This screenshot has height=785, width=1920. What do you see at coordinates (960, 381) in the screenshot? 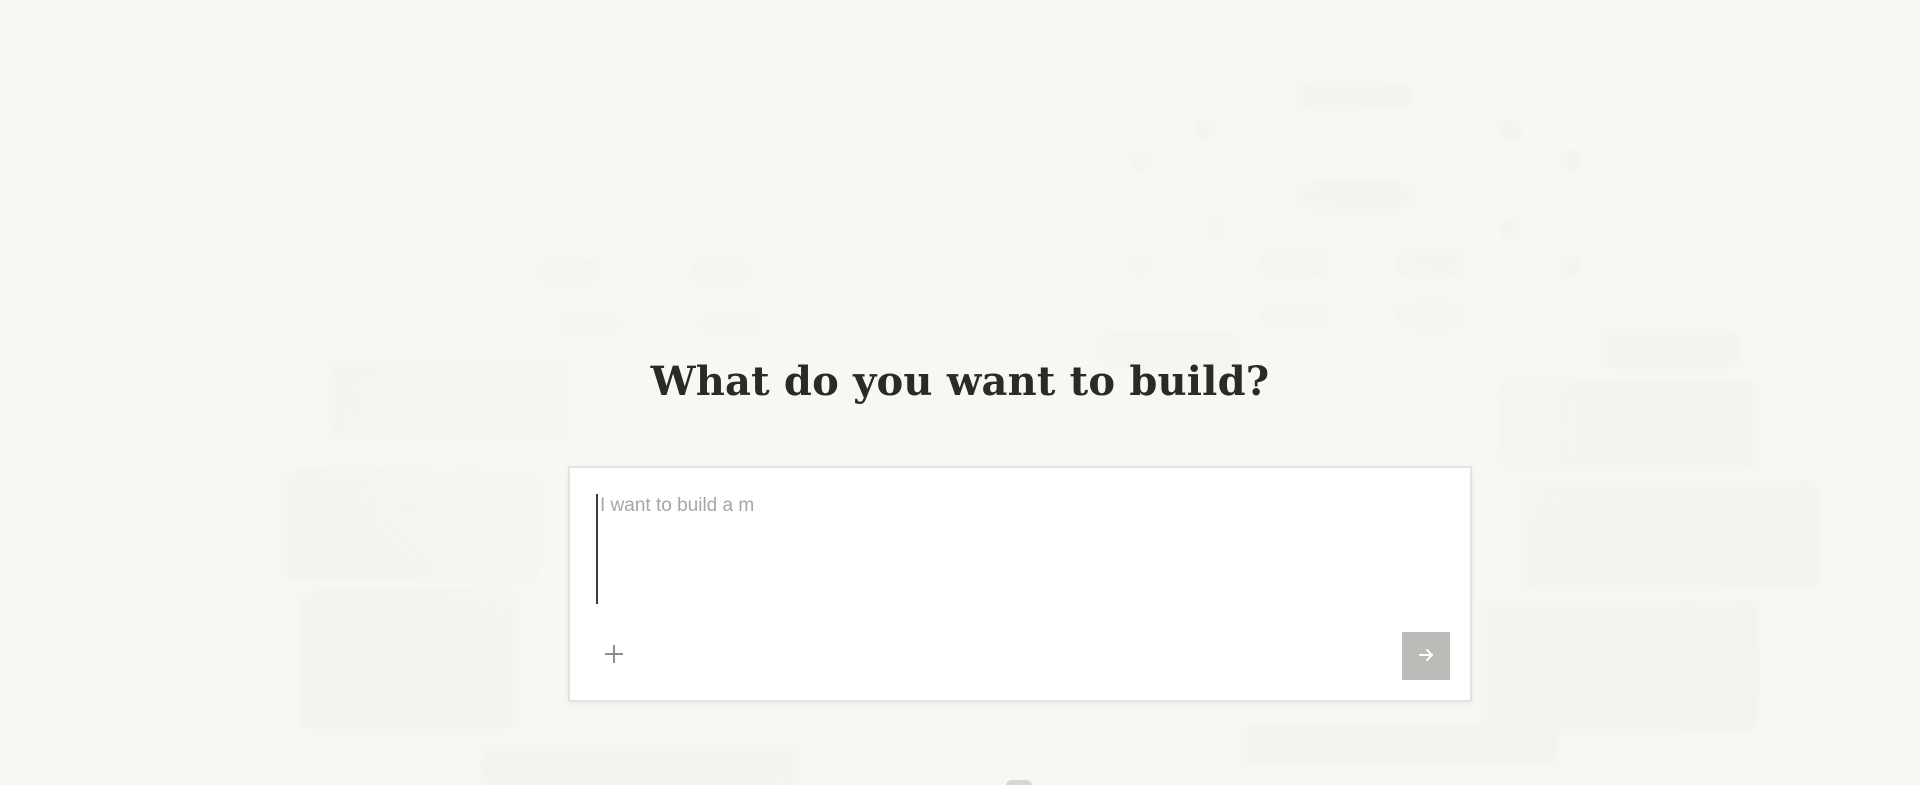
I see `page-title: What do you want to build?` at bounding box center [960, 381].